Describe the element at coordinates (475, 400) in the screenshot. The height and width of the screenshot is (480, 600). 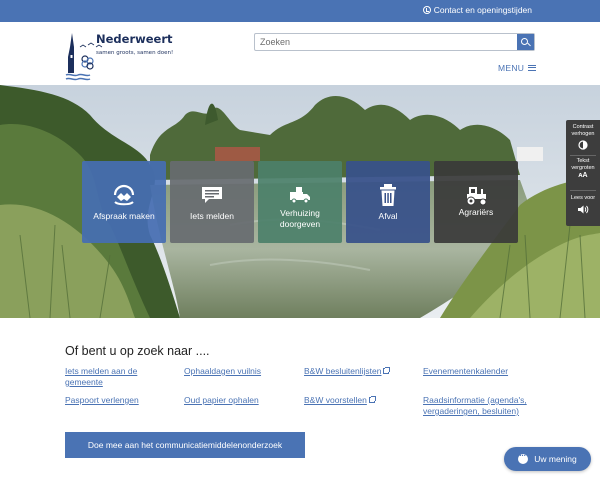
I see `link-label: Raadsinformatie (agenda's,` at that location.